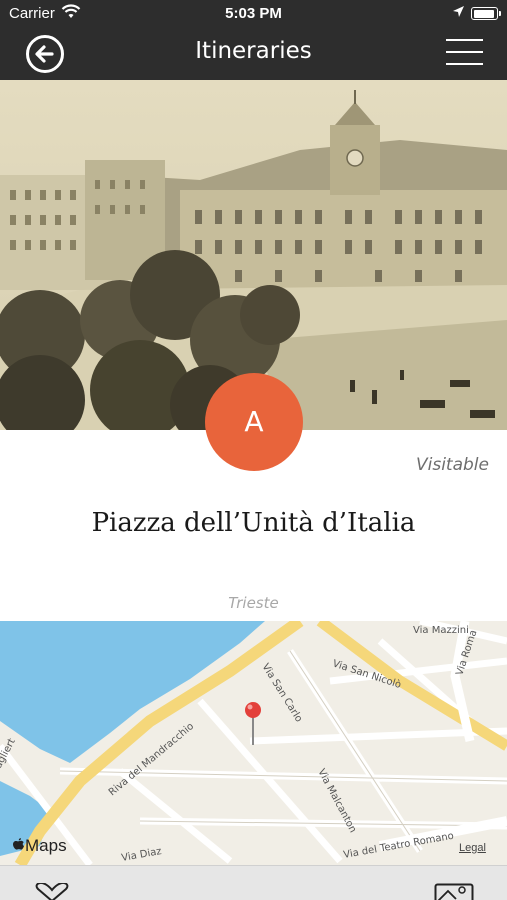  I want to click on city-label: Trieste, so click(253, 603).